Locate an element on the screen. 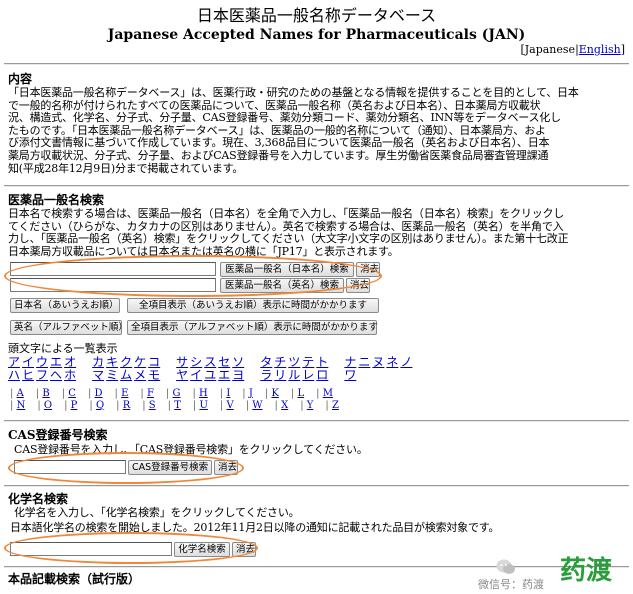 The width and height of the screenshot is (633, 594). alpha-index-link: C is located at coordinates (72, 393).